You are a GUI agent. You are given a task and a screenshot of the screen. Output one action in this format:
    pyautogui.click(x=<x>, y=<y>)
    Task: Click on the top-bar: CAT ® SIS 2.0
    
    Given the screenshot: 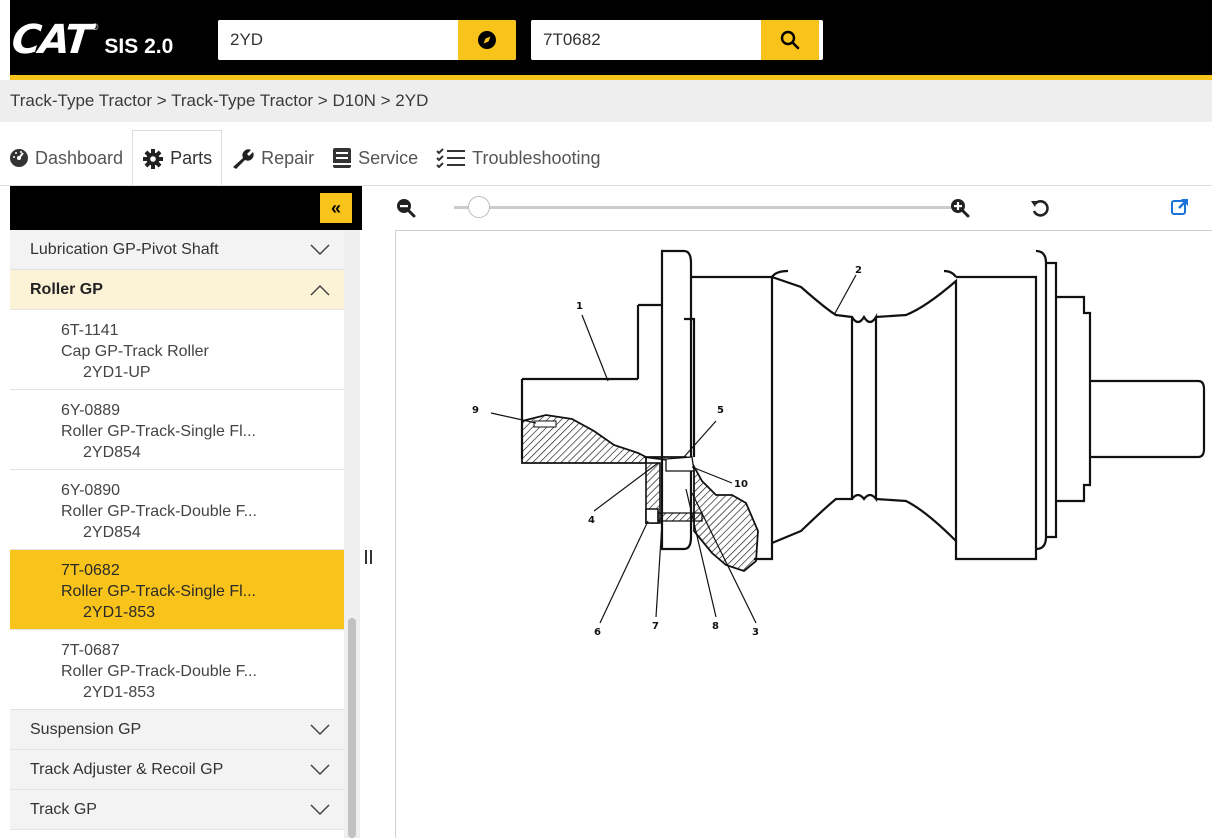 What is the action you would take?
    pyautogui.click(x=611, y=40)
    